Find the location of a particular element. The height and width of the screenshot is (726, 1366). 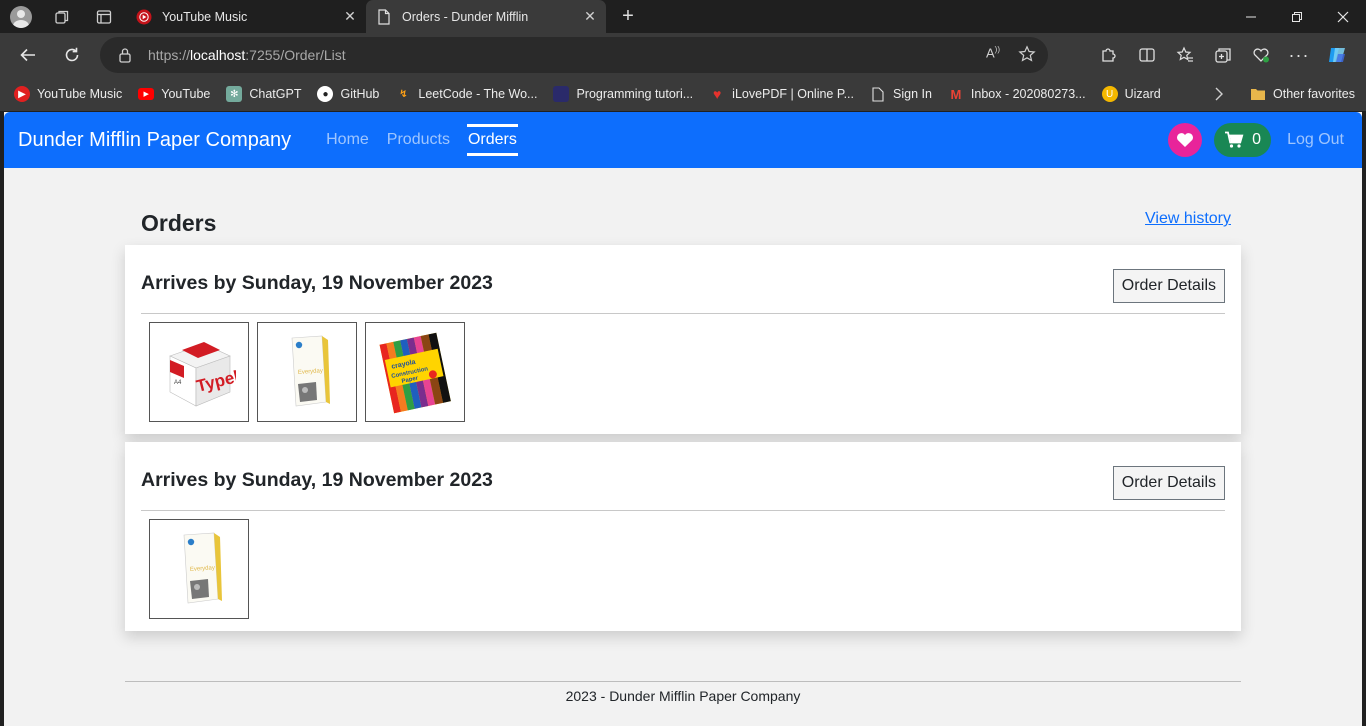

svg-text: A4 is located at coordinates (178, 383).